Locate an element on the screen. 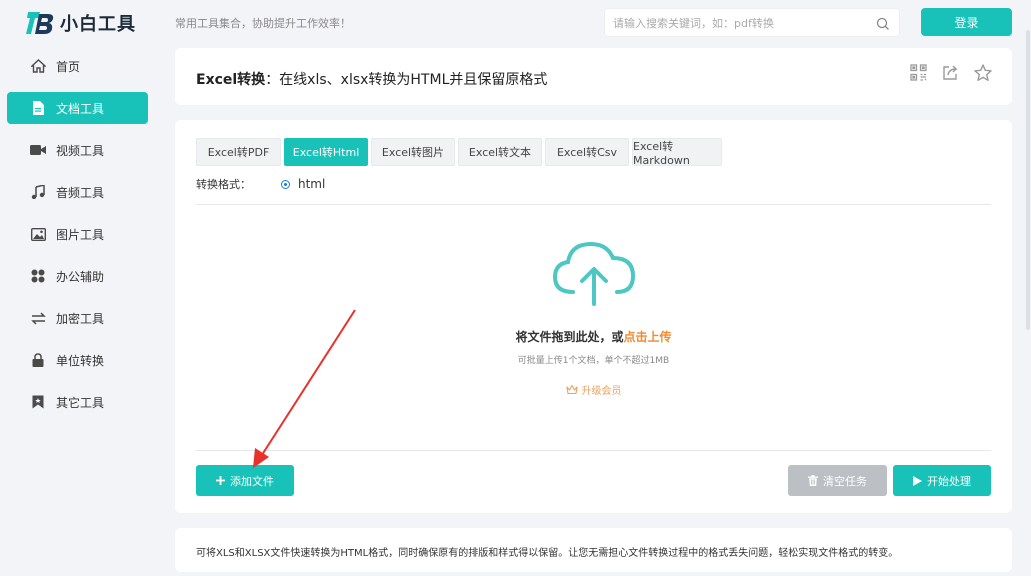  lock-icon is located at coordinates (38, 360).